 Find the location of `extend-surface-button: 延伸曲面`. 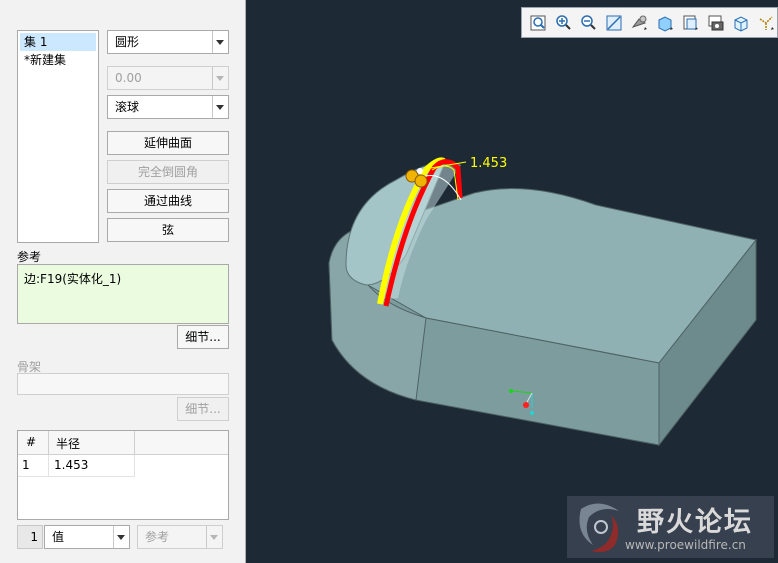

extend-surface-button: 延伸曲面 is located at coordinates (168, 143).